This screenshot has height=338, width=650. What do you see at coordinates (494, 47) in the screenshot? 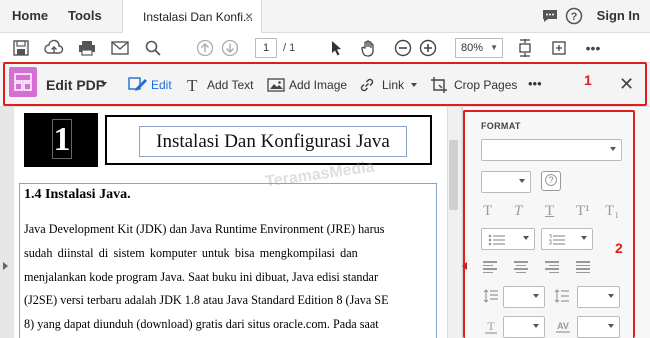
I see `chevron-down-icon: ▼` at bounding box center [494, 47].